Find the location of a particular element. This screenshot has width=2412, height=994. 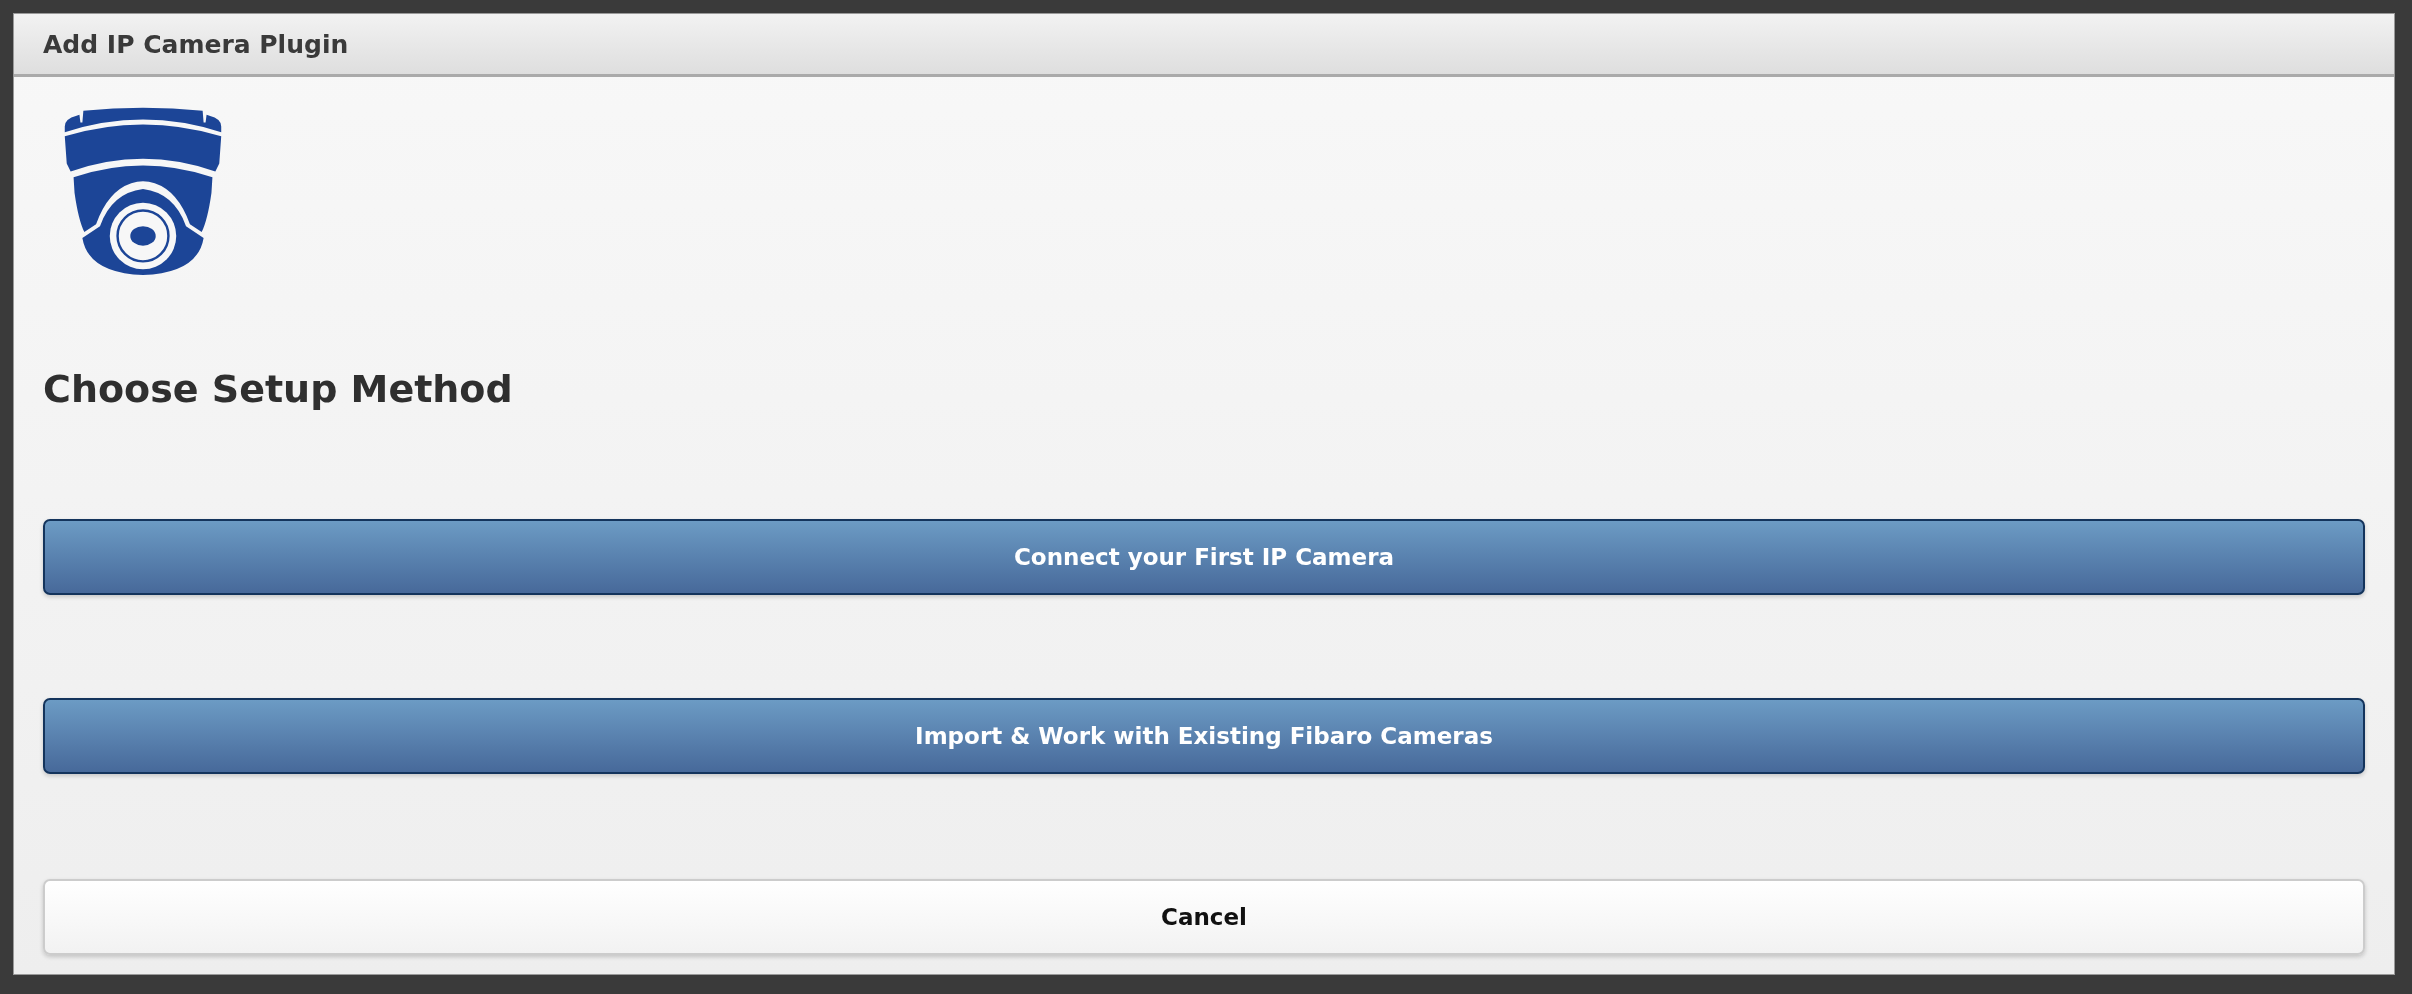

dialog-title: Add IP Camera Plugin is located at coordinates (196, 44).